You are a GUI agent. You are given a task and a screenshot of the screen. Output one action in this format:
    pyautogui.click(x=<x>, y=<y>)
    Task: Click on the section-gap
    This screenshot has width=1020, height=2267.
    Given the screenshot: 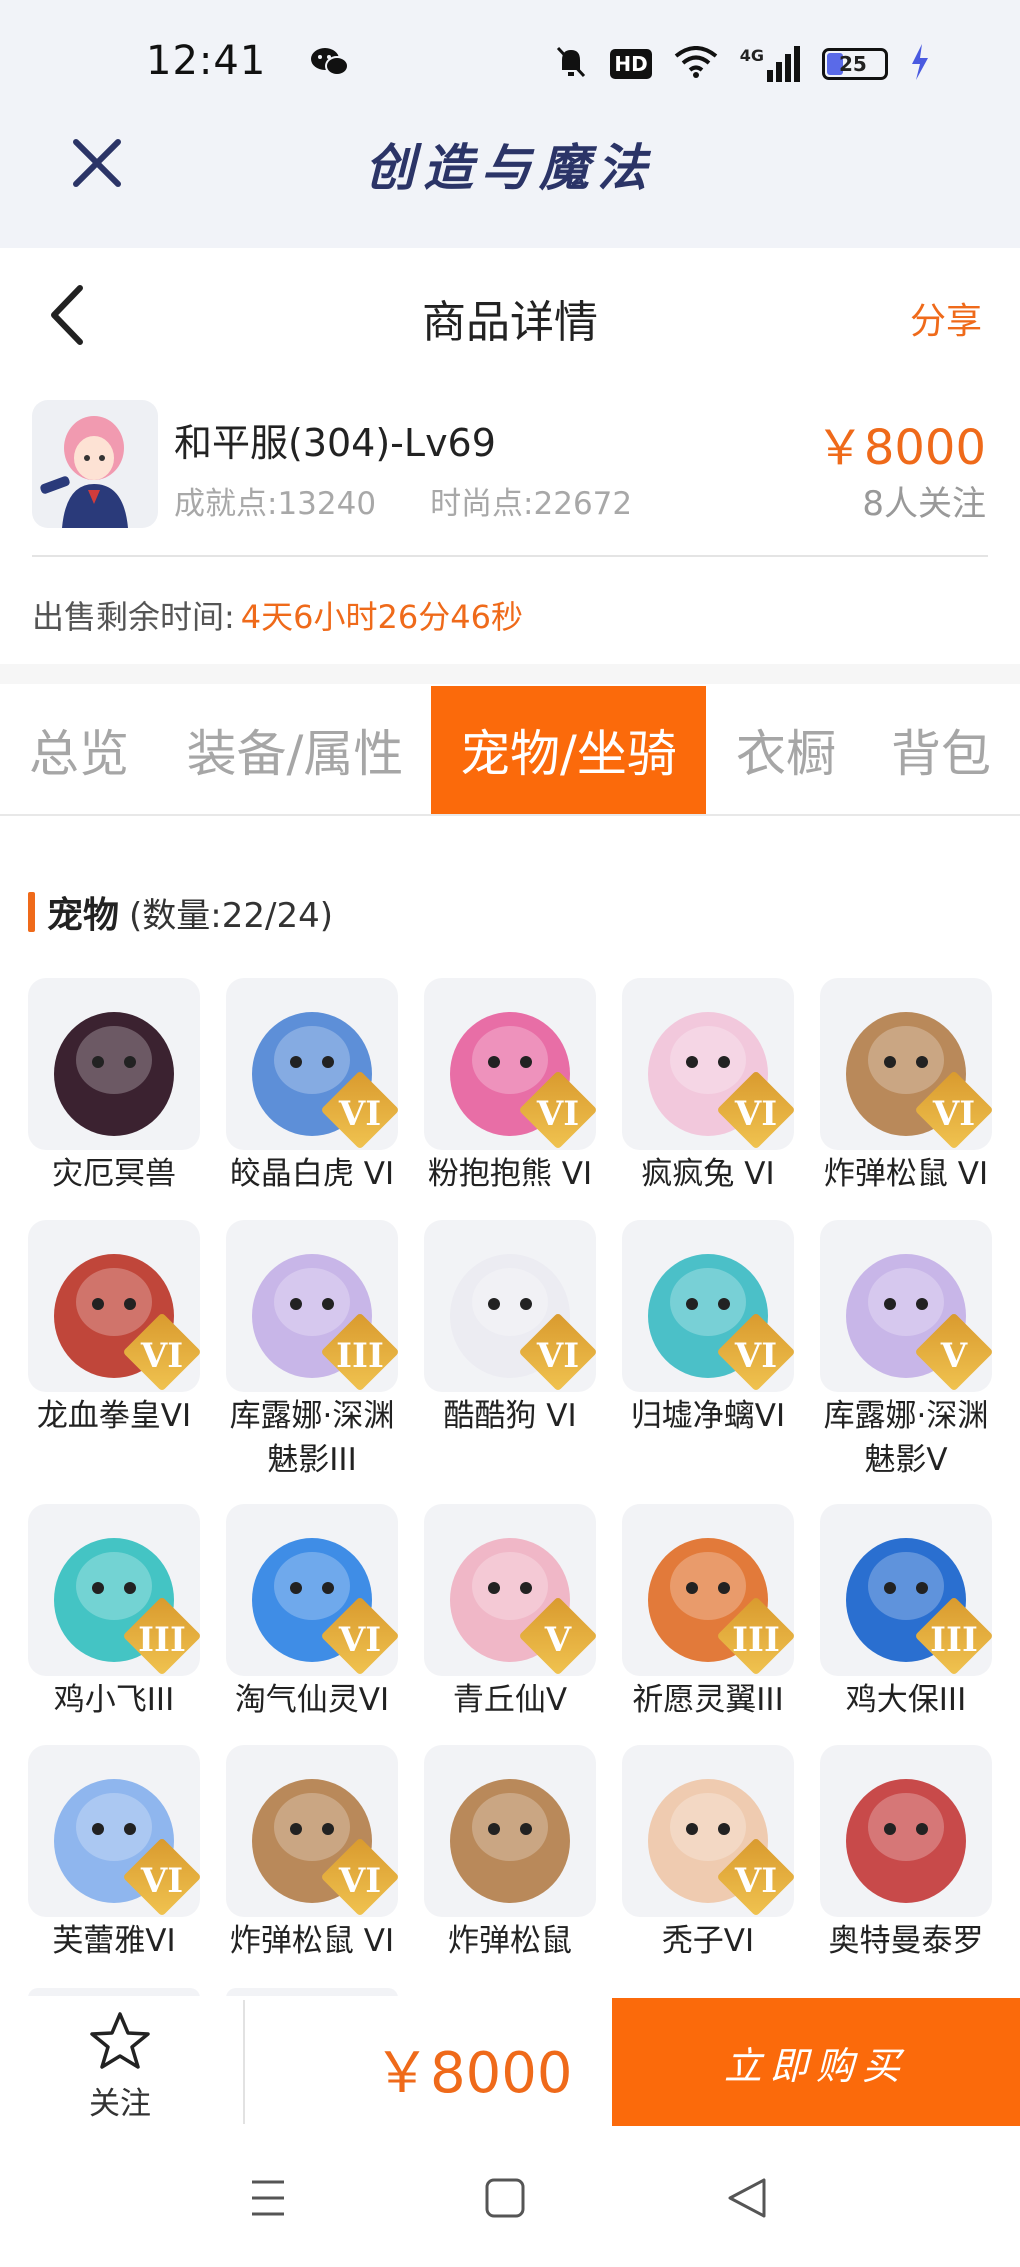 What is the action you would take?
    pyautogui.click(x=510, y=674)
    